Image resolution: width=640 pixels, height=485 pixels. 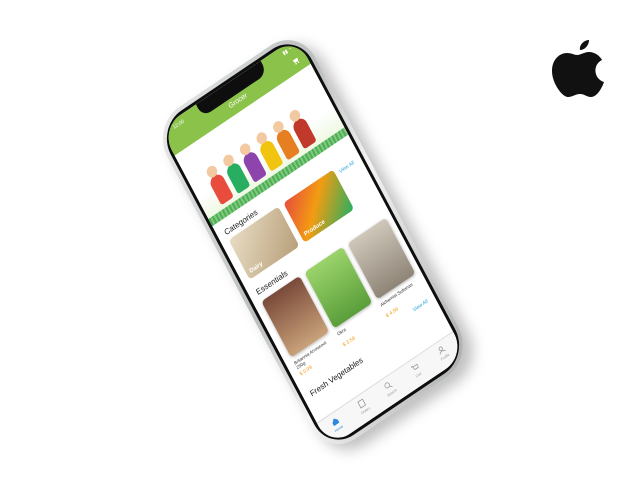 What do you see at coordinates (416, 370) in the screenshot?
I see `tab-cart: Cart` at bounding box center [416, 370].